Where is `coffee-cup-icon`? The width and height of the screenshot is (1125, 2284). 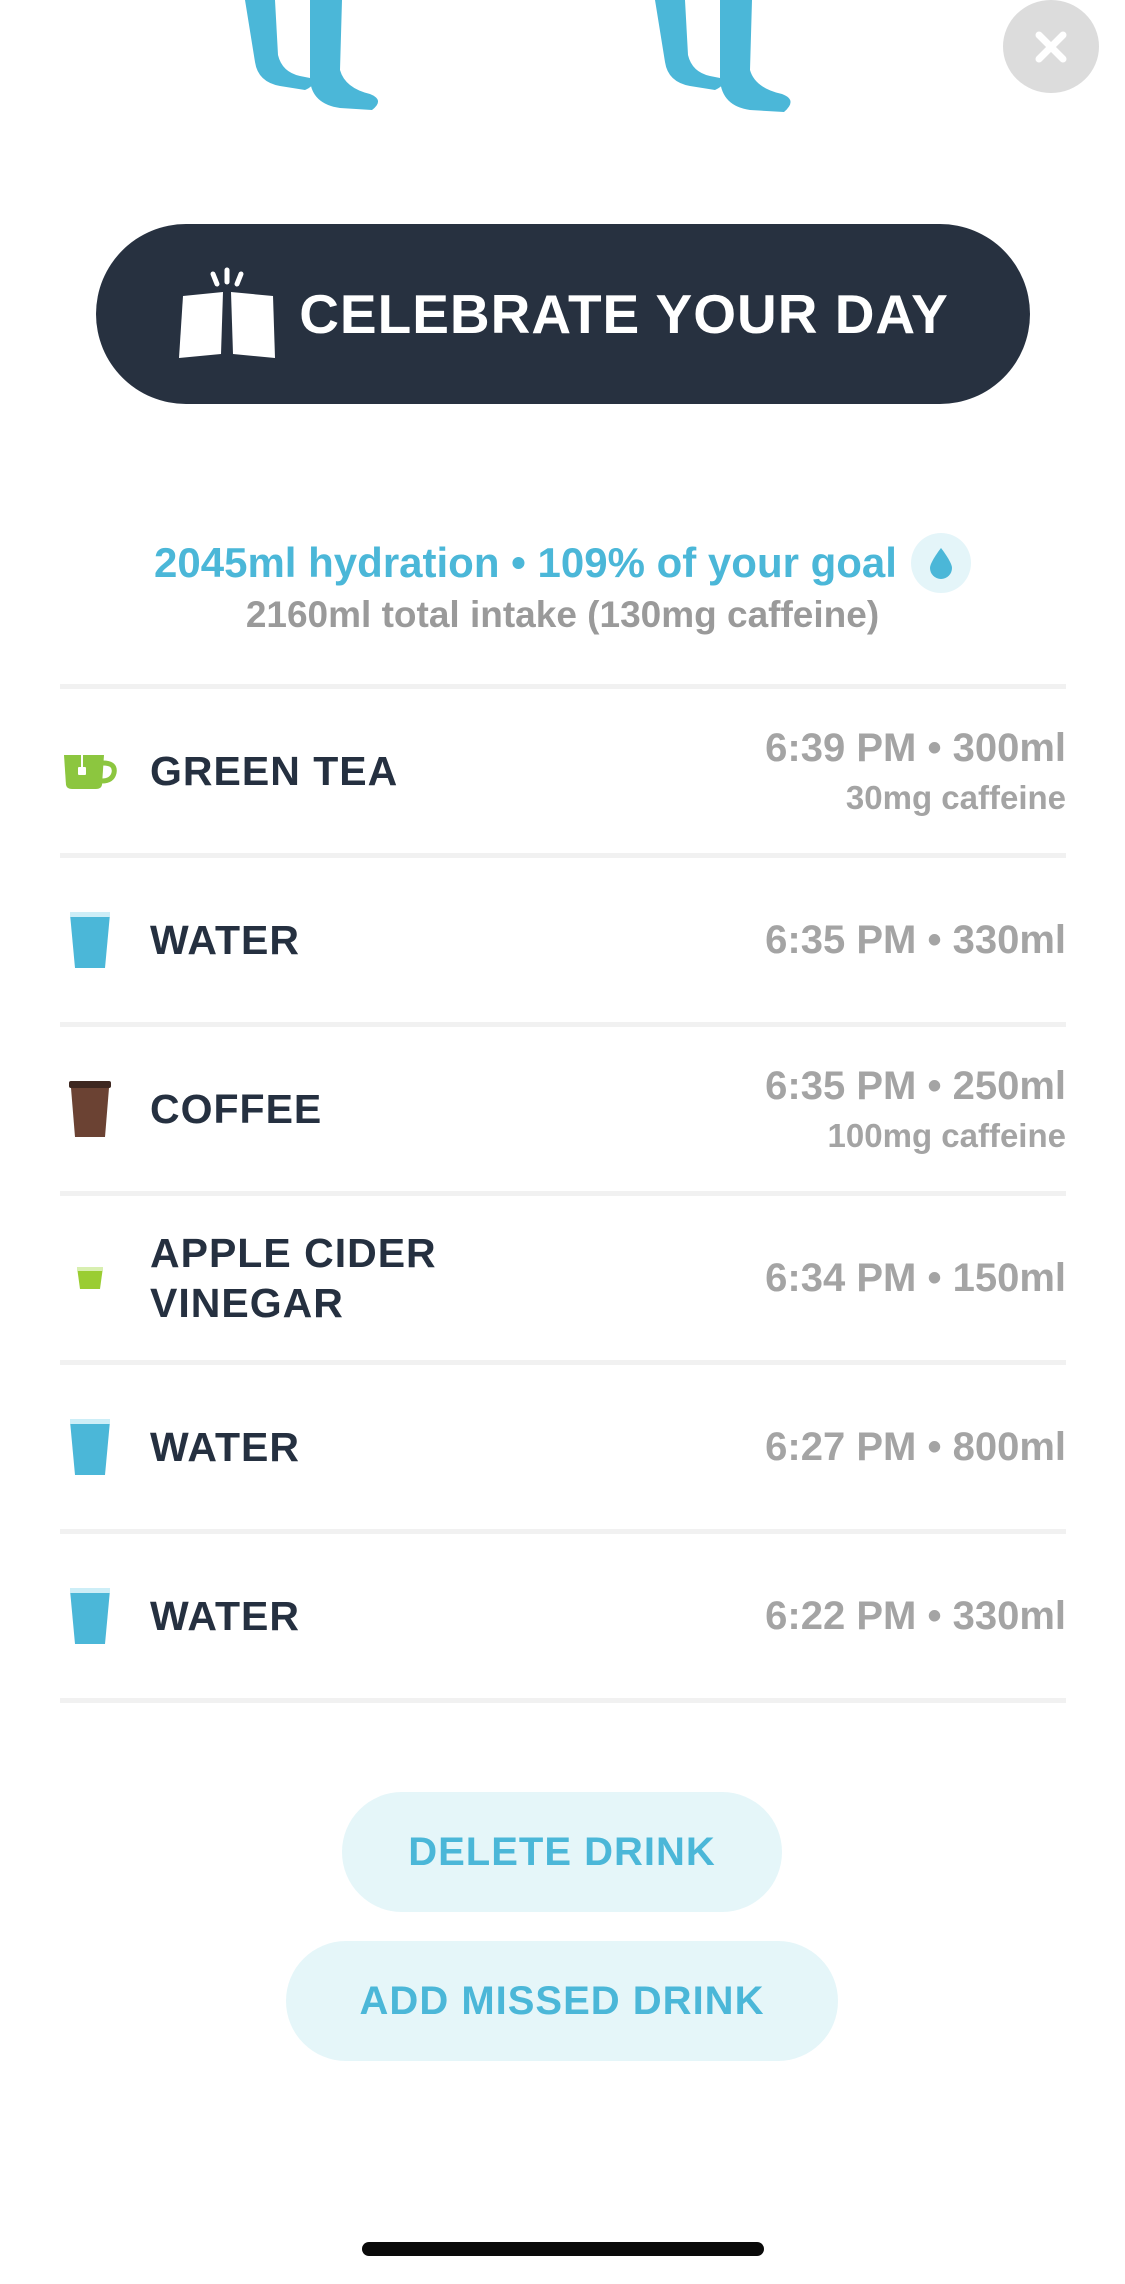 coffee-cup-icon is located at coordinates (90, 1109).